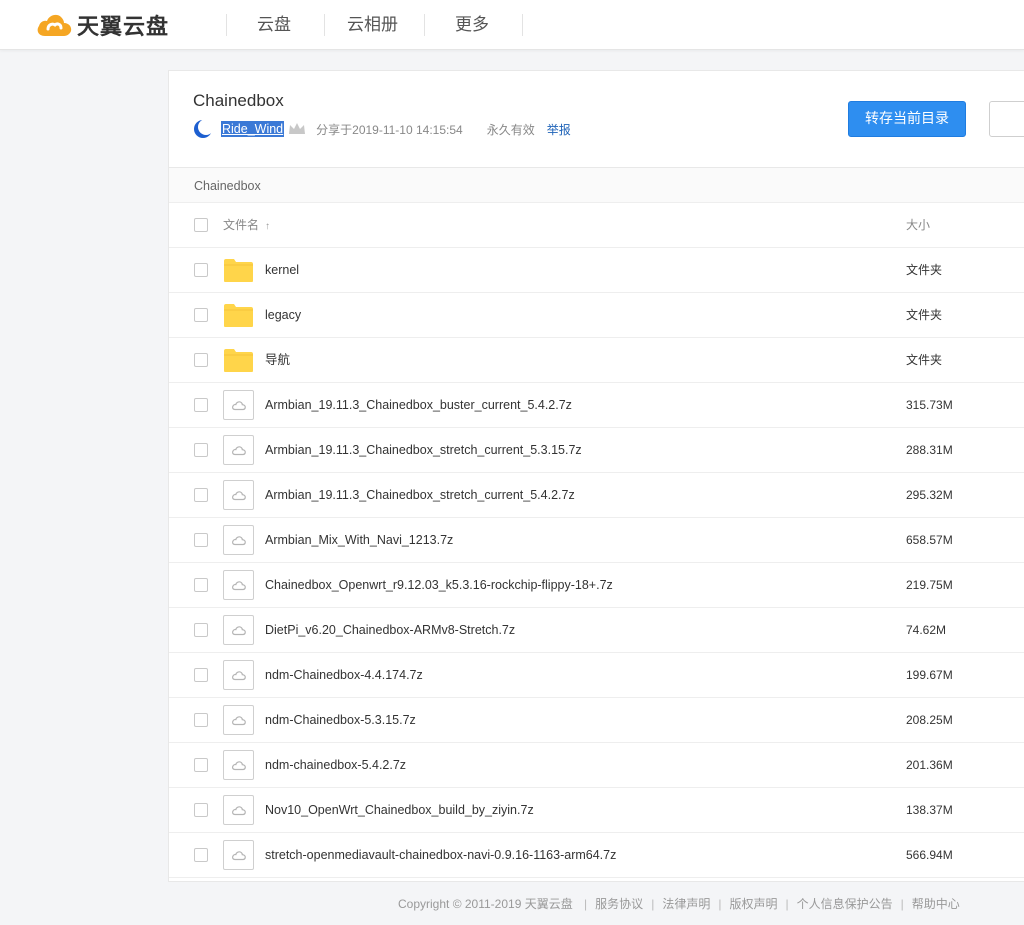 The height and width of the screenshot is (925, 1024). I want to click on crown-icon, so click(297, 128).